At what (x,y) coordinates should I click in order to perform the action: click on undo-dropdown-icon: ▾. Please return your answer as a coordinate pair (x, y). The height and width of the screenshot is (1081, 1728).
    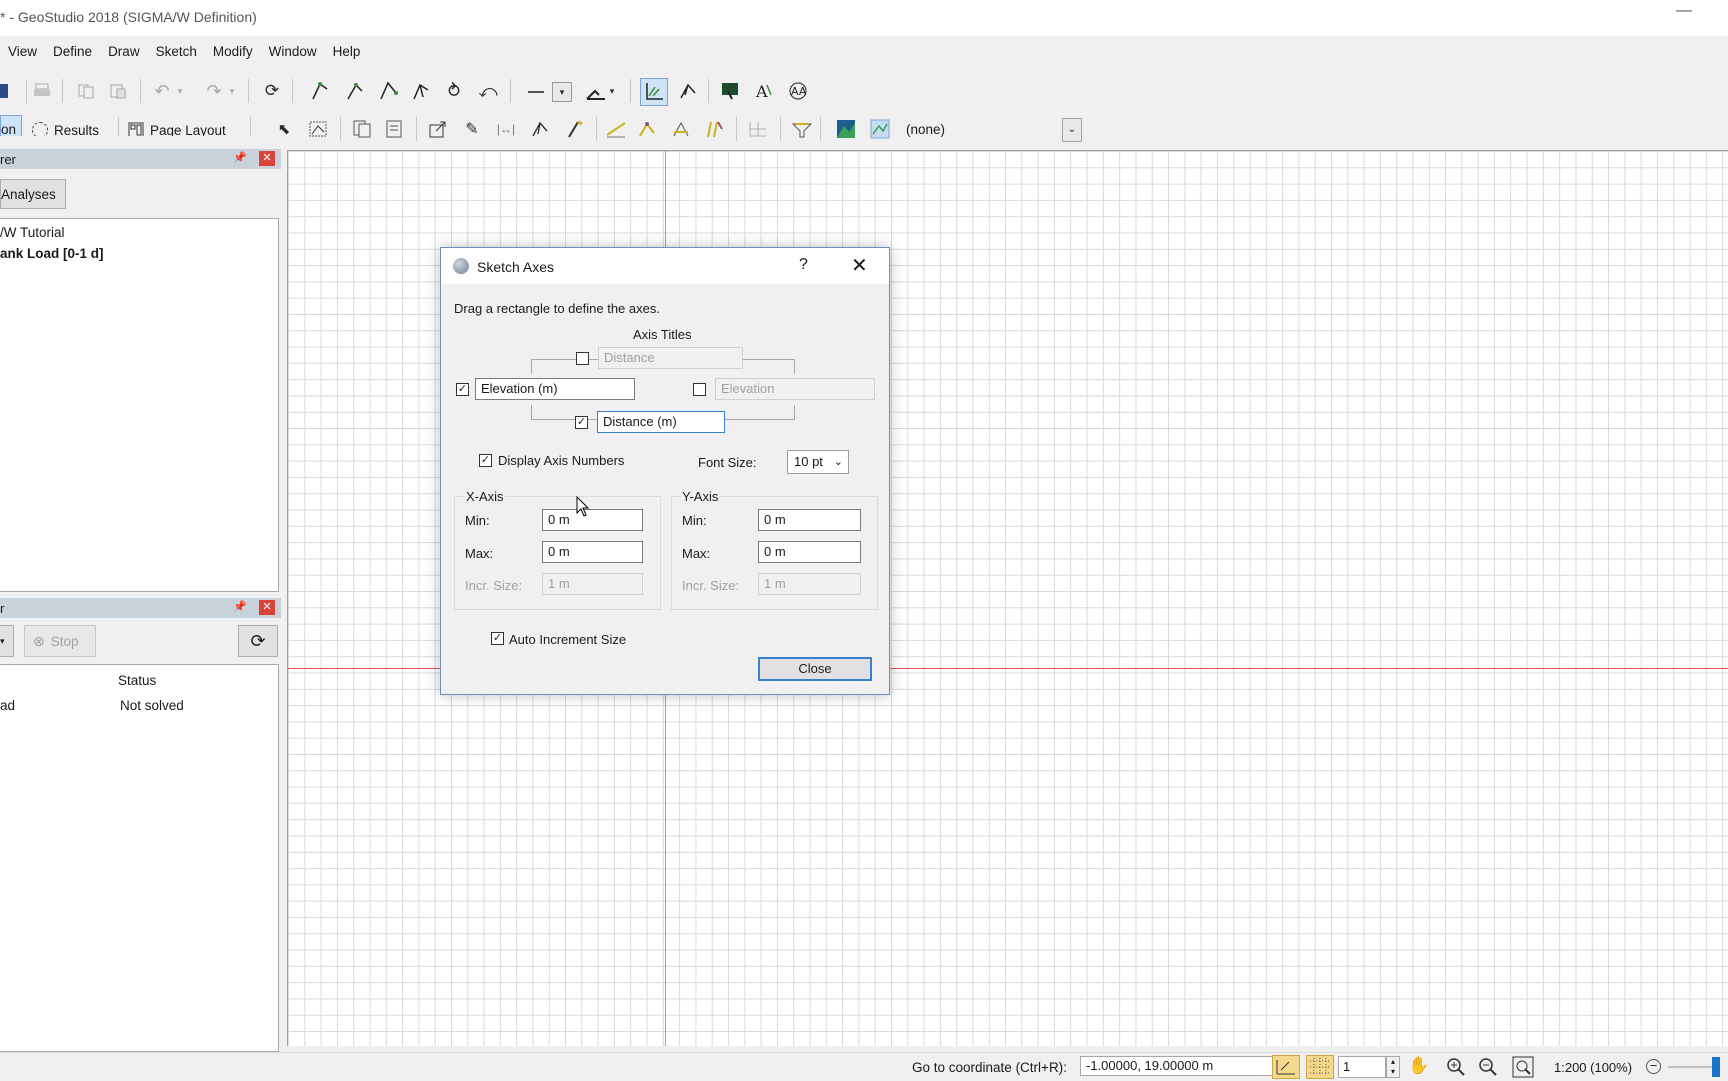
    Looking at the image, I should click on (180, 91).